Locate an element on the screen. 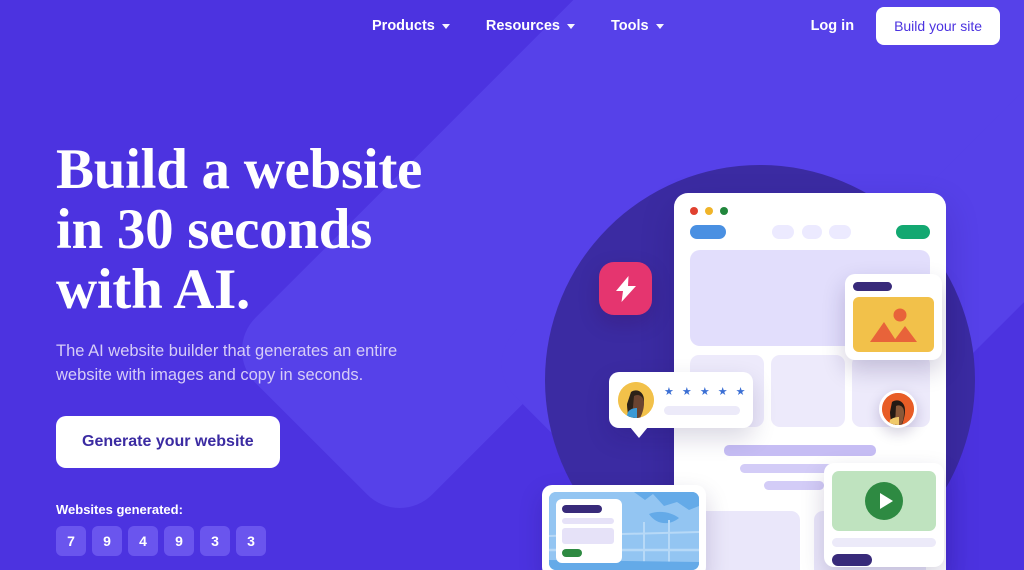 The height and width of the screenshot is (570, 1024). websites-generated-counter: Websites generated: 7 9 4 9 3 3 is located at coordinates (291, 529).